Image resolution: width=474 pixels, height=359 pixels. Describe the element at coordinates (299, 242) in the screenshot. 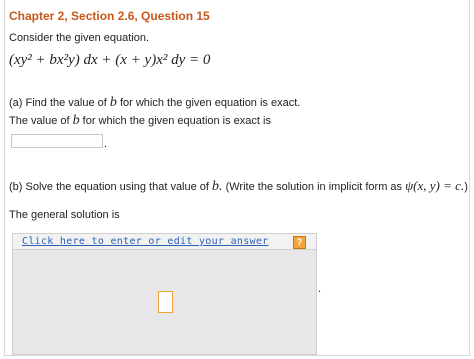

I see `help-icon: ?` at that location.